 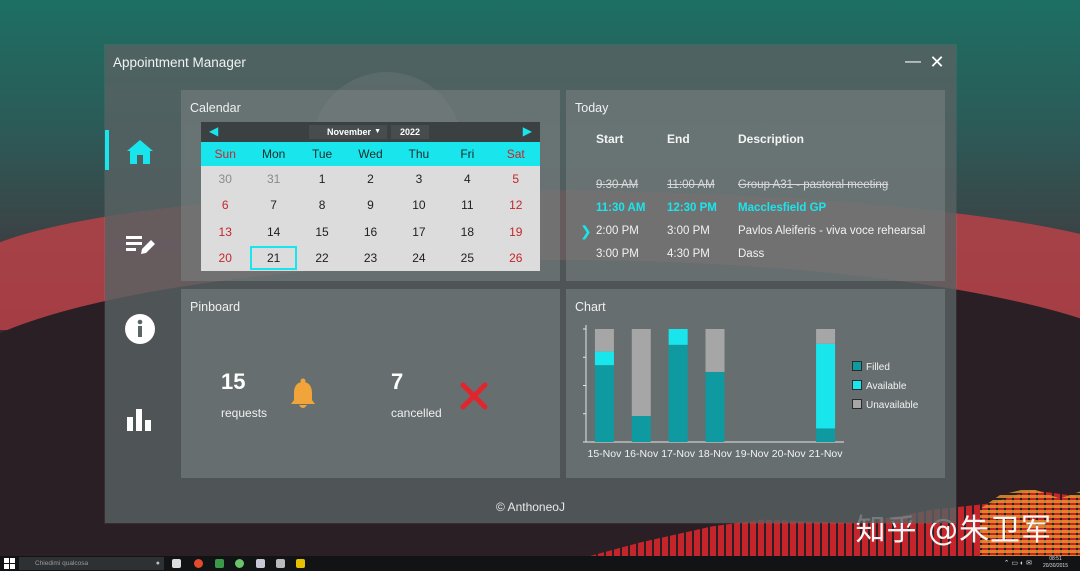 What do you see at coordinates (885, 370) in the screenshot?
I see `legend-item: Filled` at bounding box center [885, 370].